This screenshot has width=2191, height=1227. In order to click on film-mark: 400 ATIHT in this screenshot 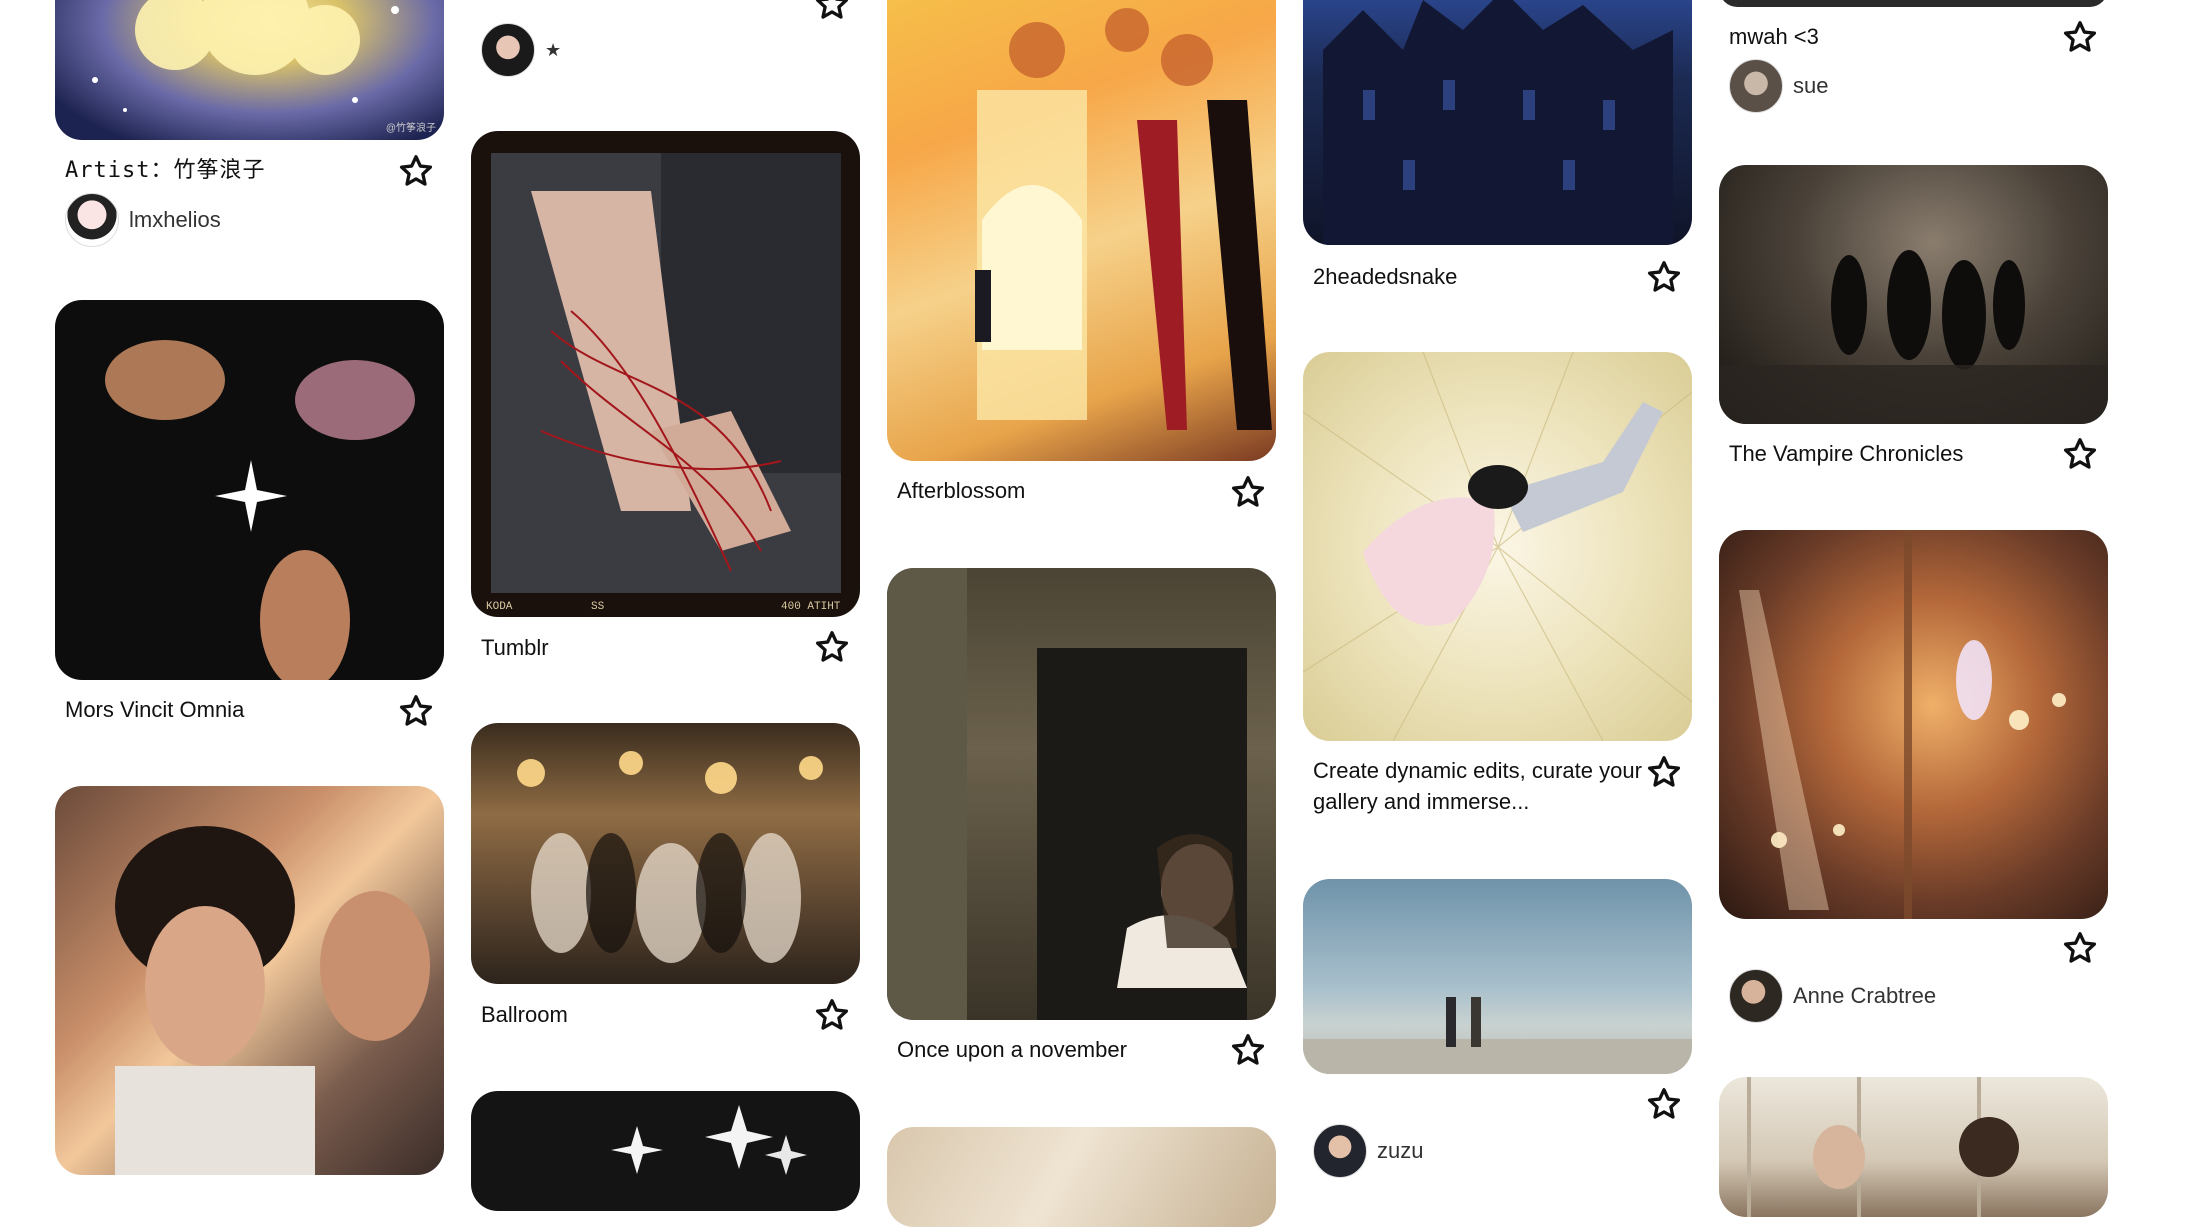, I will do `click(811, 607)`.